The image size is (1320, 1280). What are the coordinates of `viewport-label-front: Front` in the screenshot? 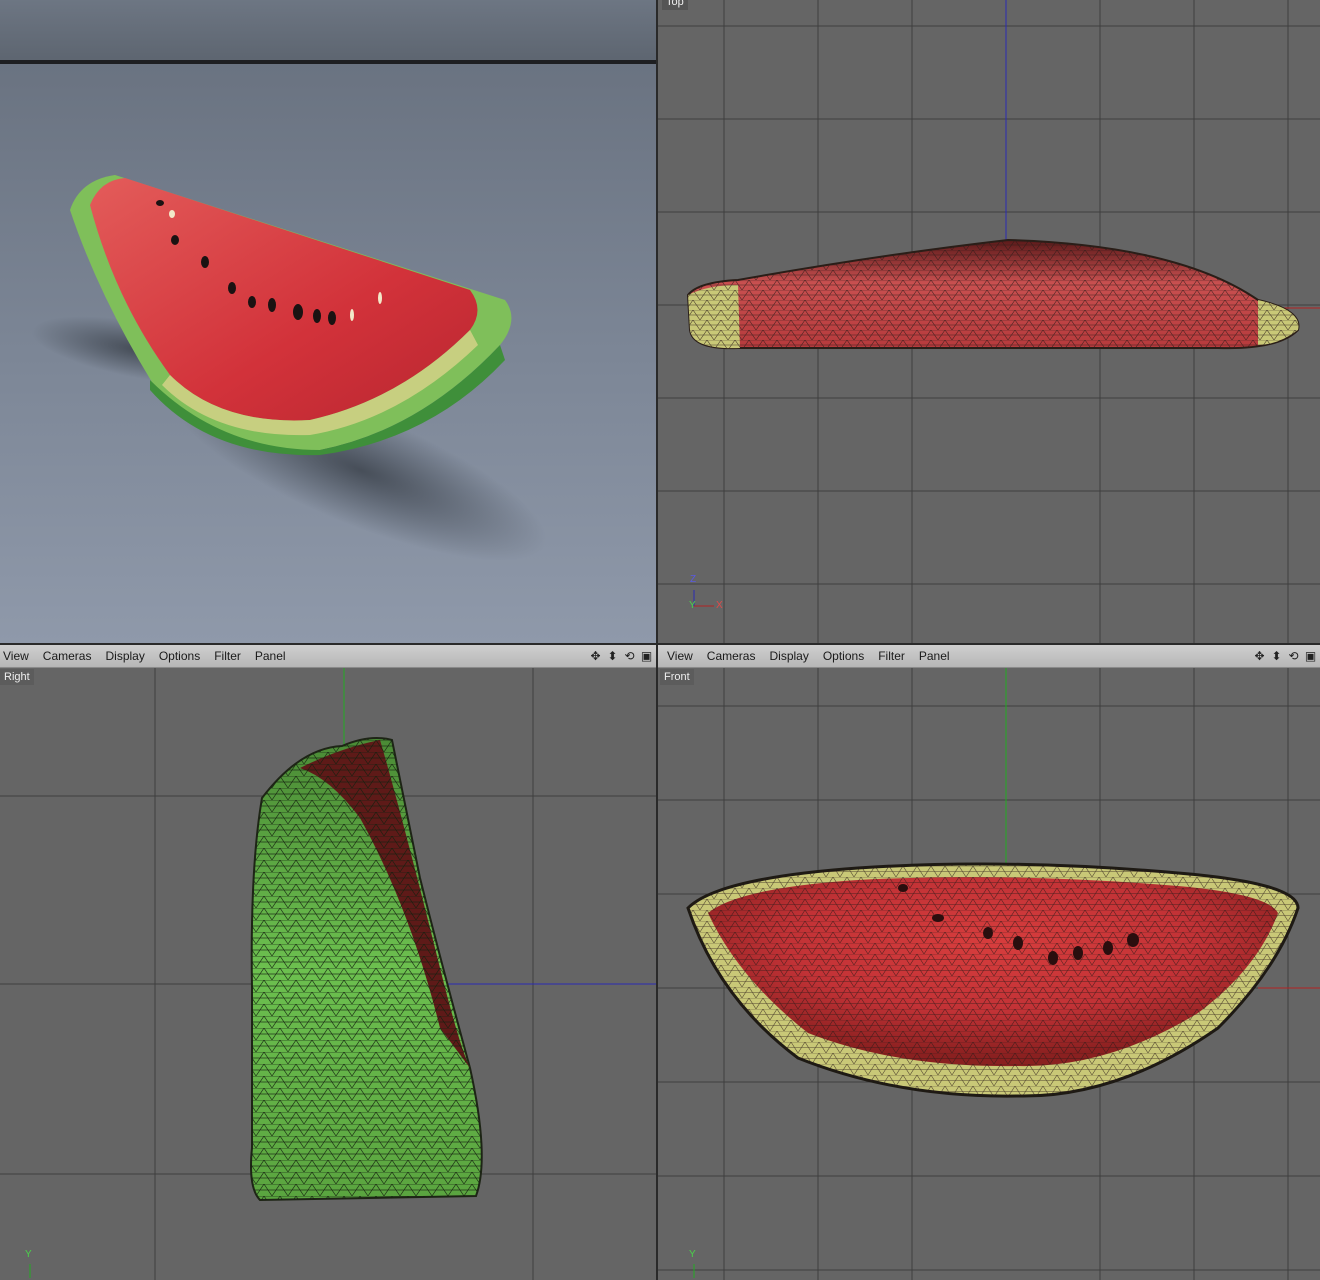 It's located at (677, 677).